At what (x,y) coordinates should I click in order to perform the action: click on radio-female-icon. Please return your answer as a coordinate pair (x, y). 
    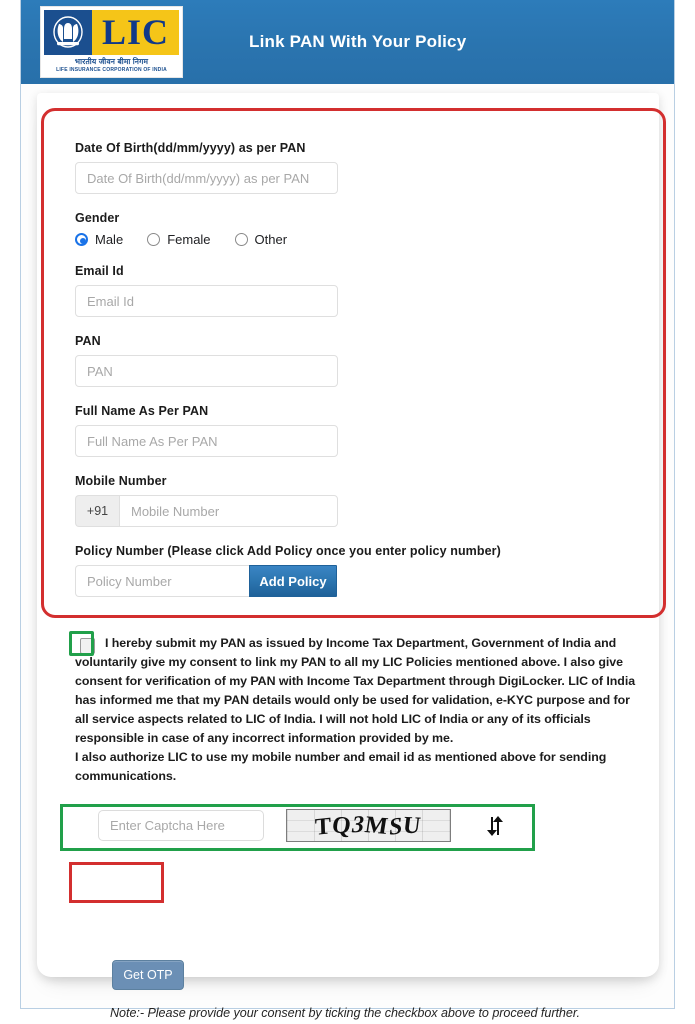
    Looking at the image, I should click on (154, 239).